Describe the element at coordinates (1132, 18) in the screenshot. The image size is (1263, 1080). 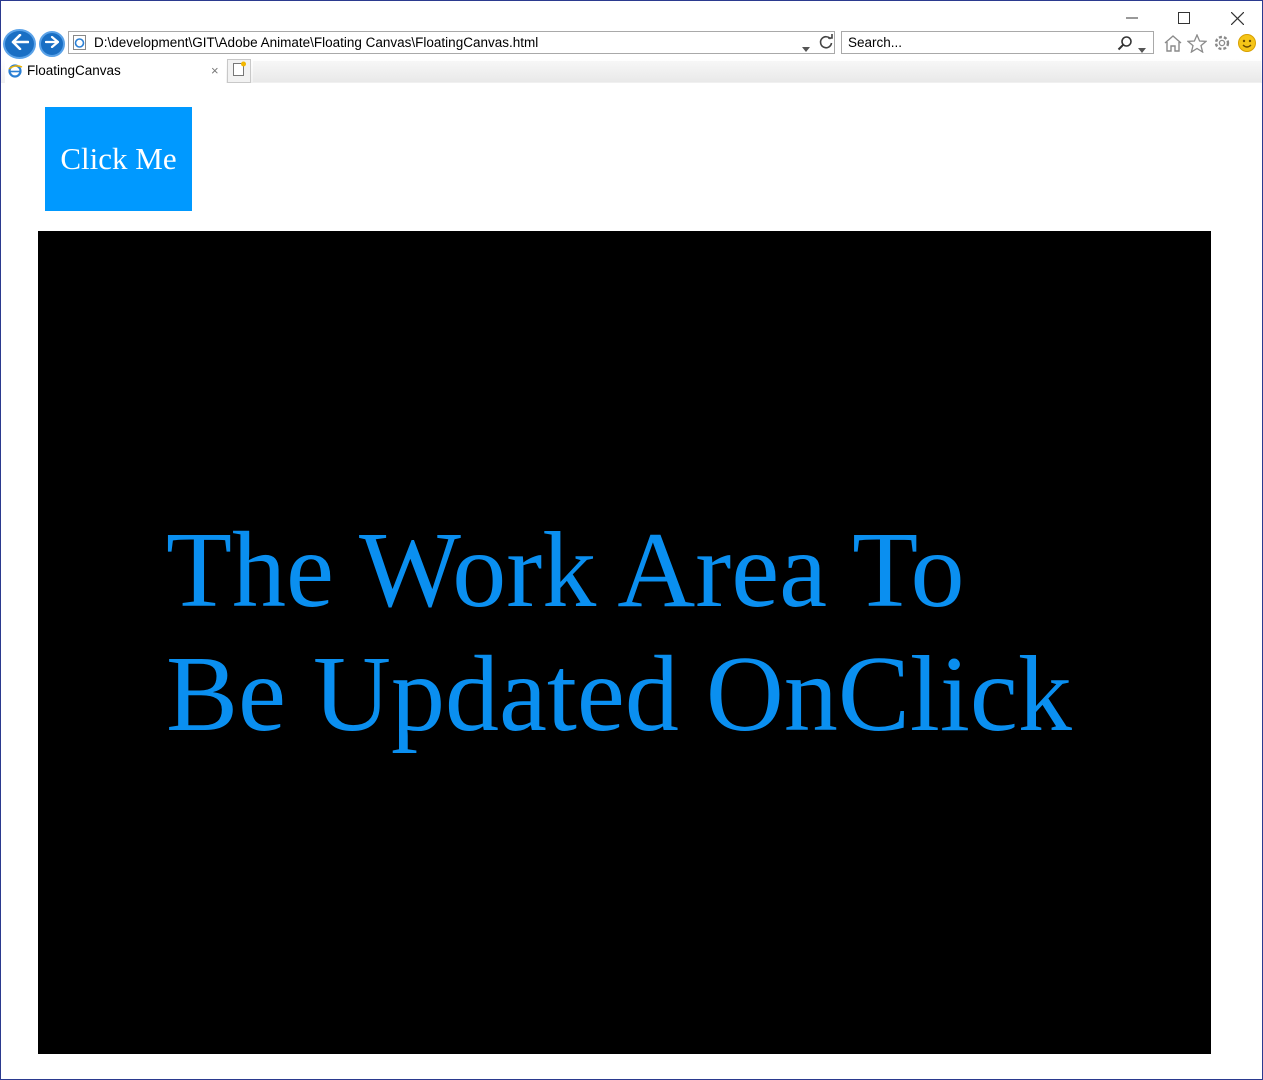
I see `minimize-icon` at that location.